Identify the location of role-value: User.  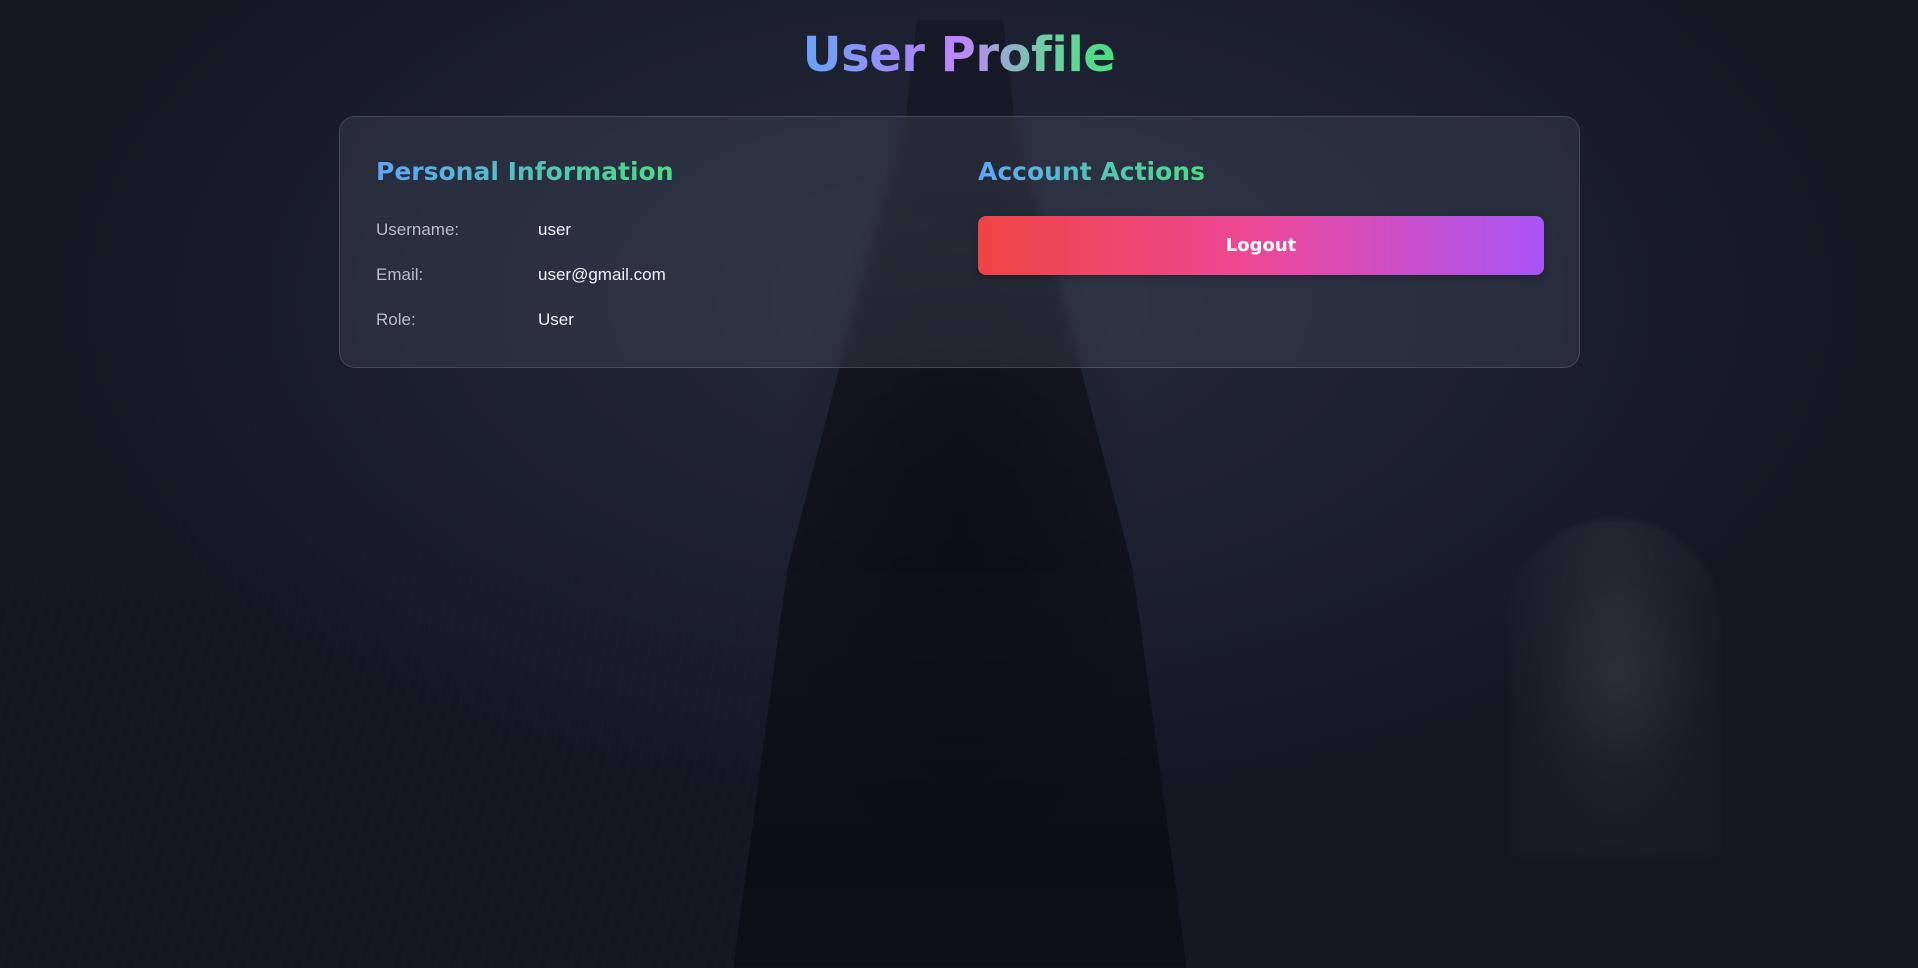
(556, 319).